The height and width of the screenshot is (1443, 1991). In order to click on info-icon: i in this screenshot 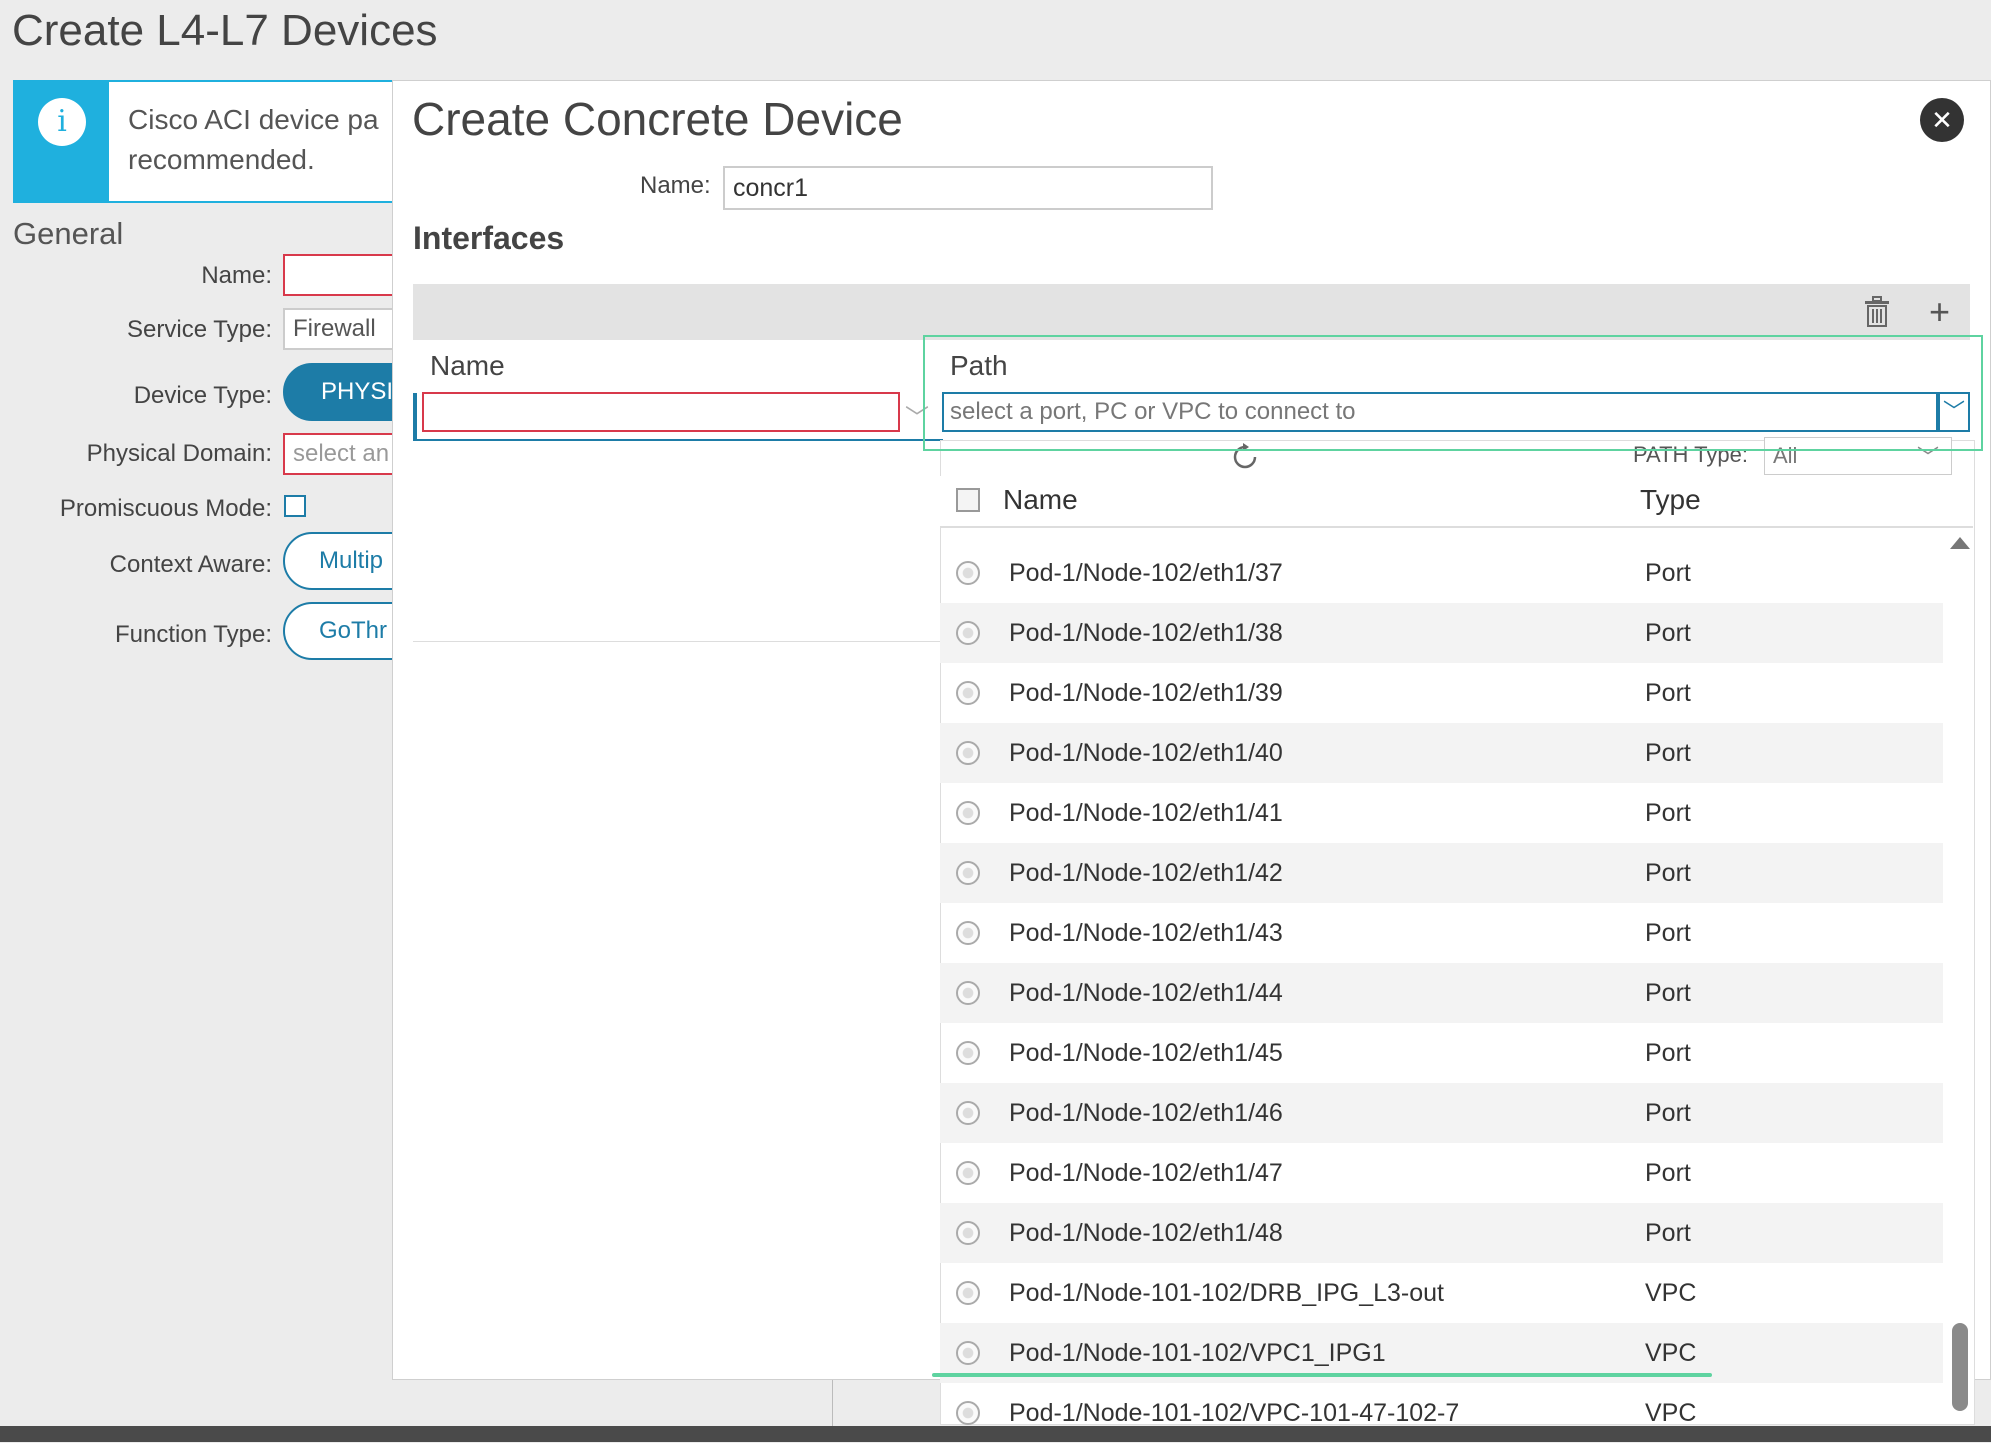, I will do `click(62, 122)`.